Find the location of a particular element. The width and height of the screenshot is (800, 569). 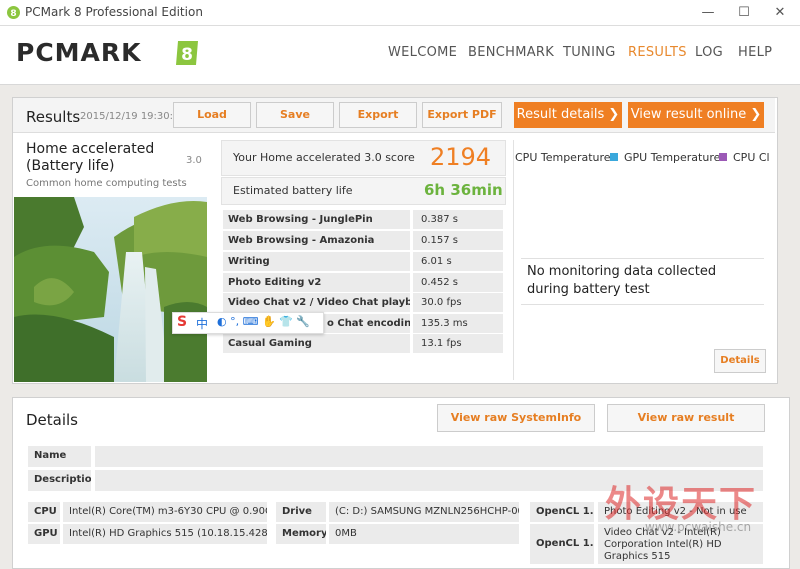

details-title: Details is located at coordinates (52, 420).